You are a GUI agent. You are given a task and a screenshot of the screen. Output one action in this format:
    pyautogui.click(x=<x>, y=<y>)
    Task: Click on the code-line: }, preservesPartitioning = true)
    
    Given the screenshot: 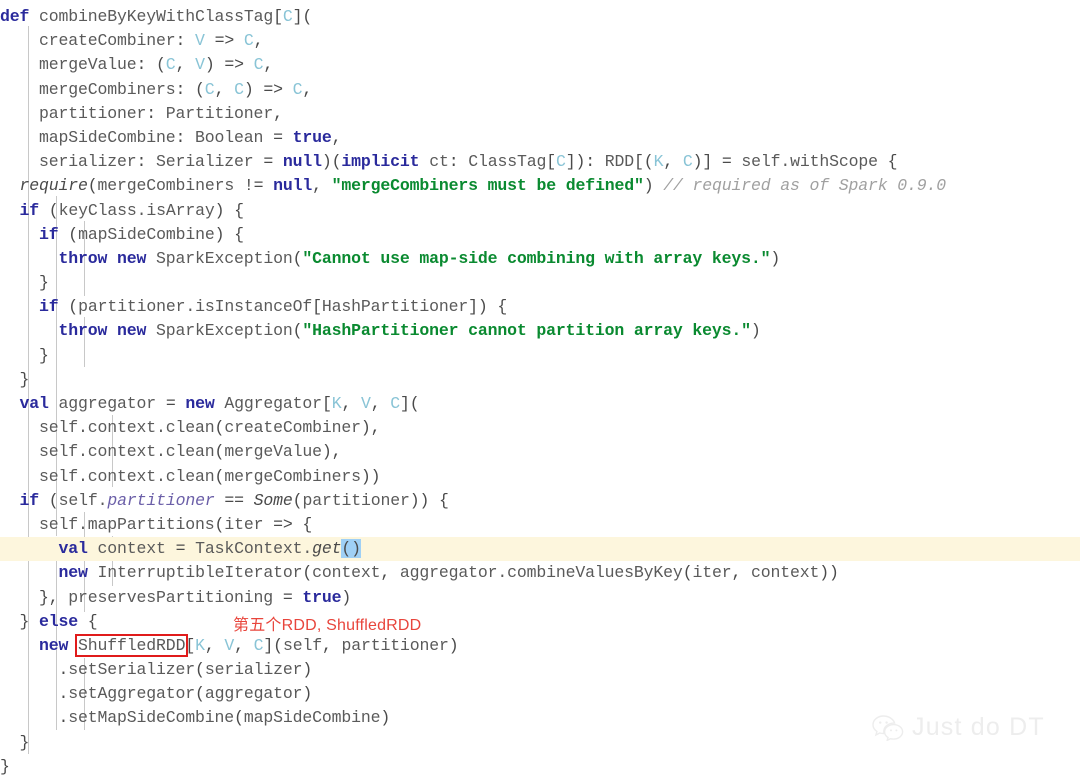 What is the action you would take?
    pyautogui.click(x=540, y=598)
    